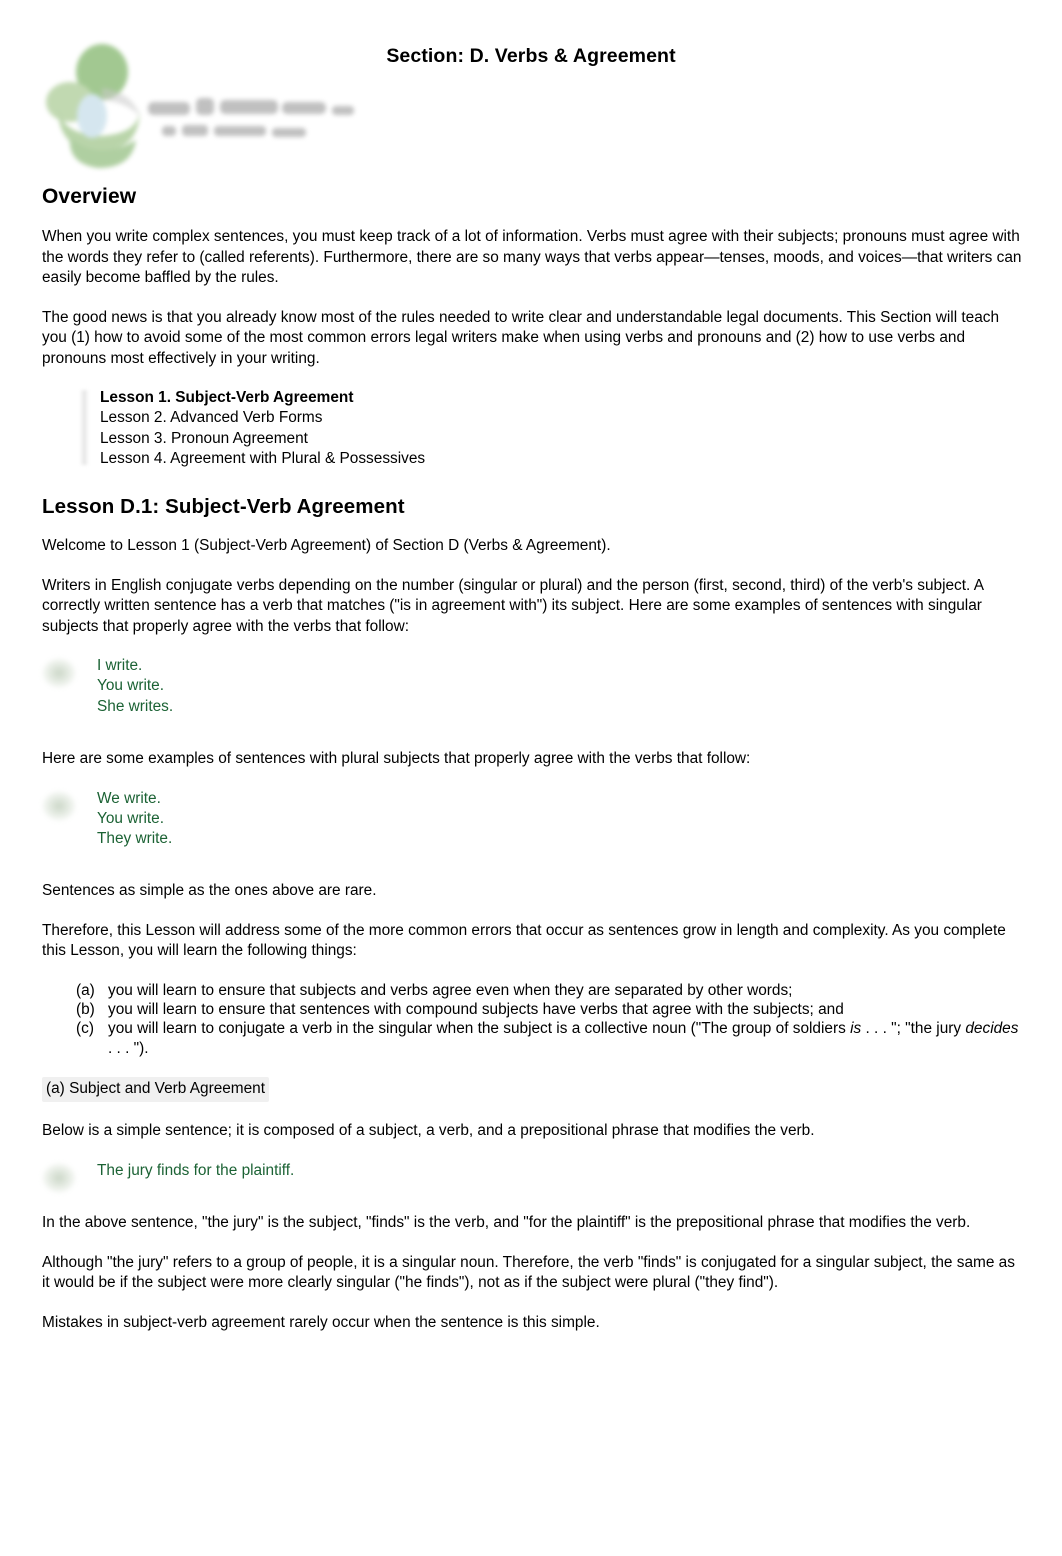  Describe the element at coordinates (85, 1010) in the screenshot. I see `list-marker: (b)` at that location.